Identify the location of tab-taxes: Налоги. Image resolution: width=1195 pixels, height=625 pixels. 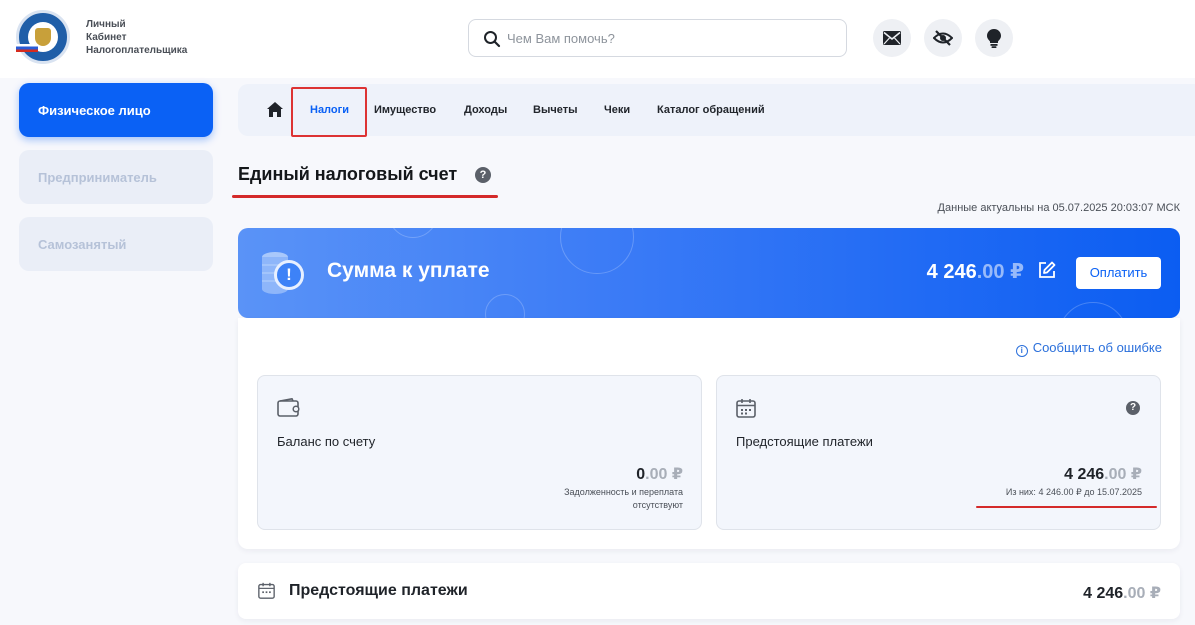
(329, 110).